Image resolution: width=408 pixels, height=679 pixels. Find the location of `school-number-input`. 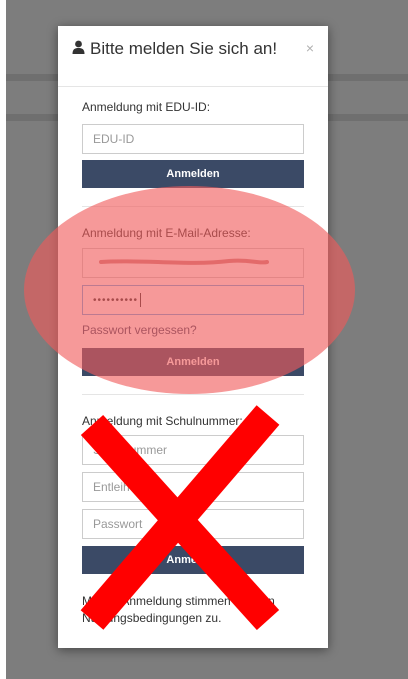

school-number-input is located at coordinates (193, 450).